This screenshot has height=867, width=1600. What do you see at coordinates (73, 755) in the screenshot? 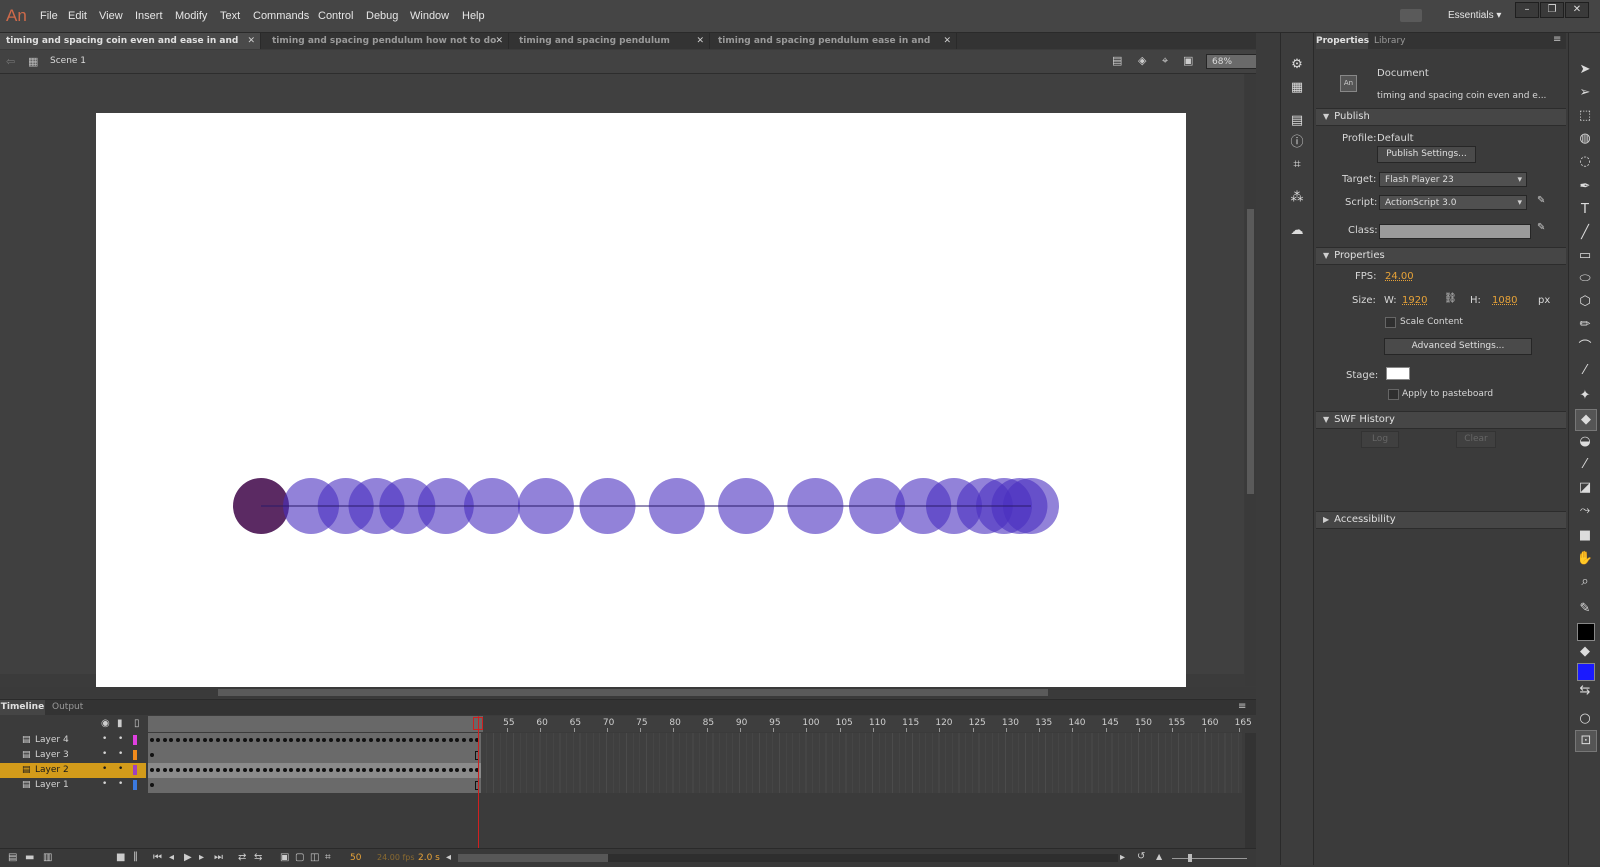
I see `layer-row: ▤ Layer 3 • •` at bounding box center [73, 755].